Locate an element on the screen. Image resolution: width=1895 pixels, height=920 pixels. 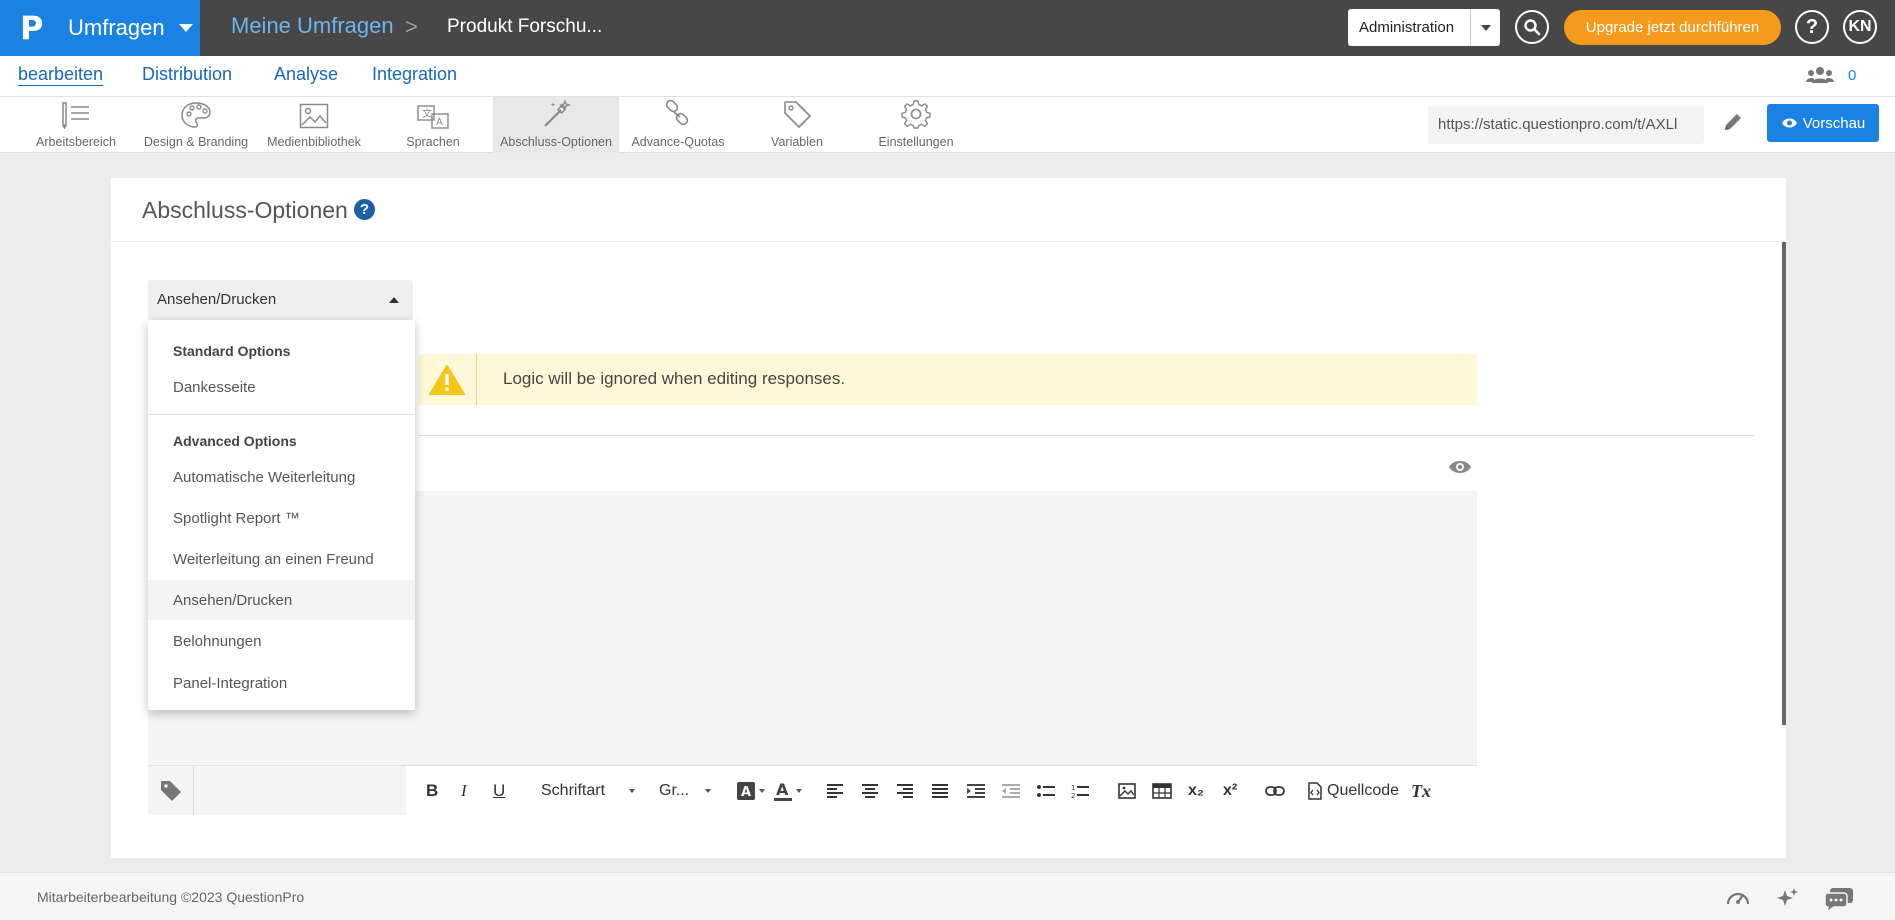
text-color-icon: A is located at coordinates (783, 790).